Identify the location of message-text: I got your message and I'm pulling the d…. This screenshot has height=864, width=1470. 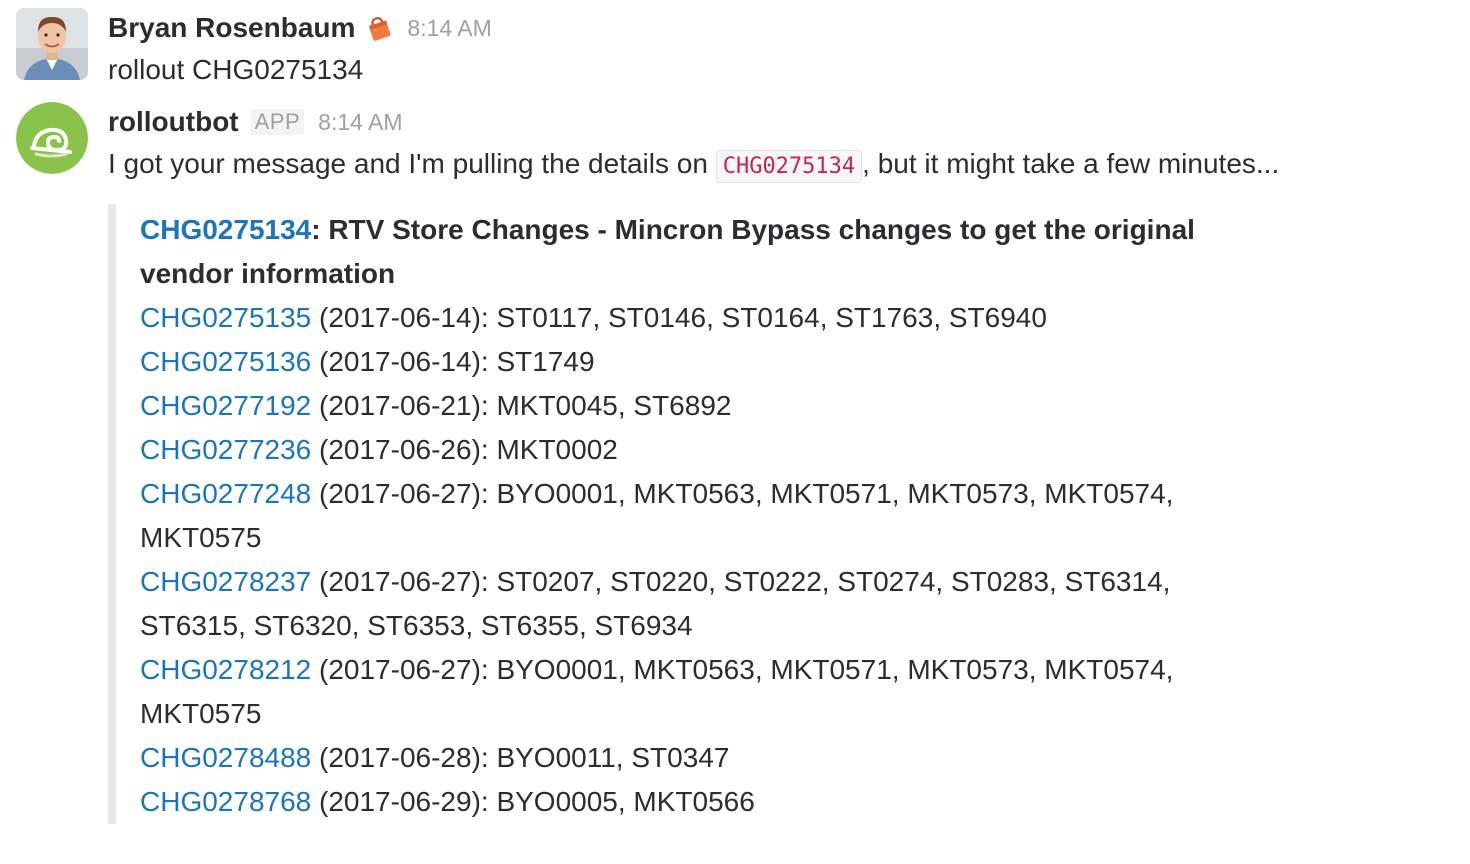
(779, 165).